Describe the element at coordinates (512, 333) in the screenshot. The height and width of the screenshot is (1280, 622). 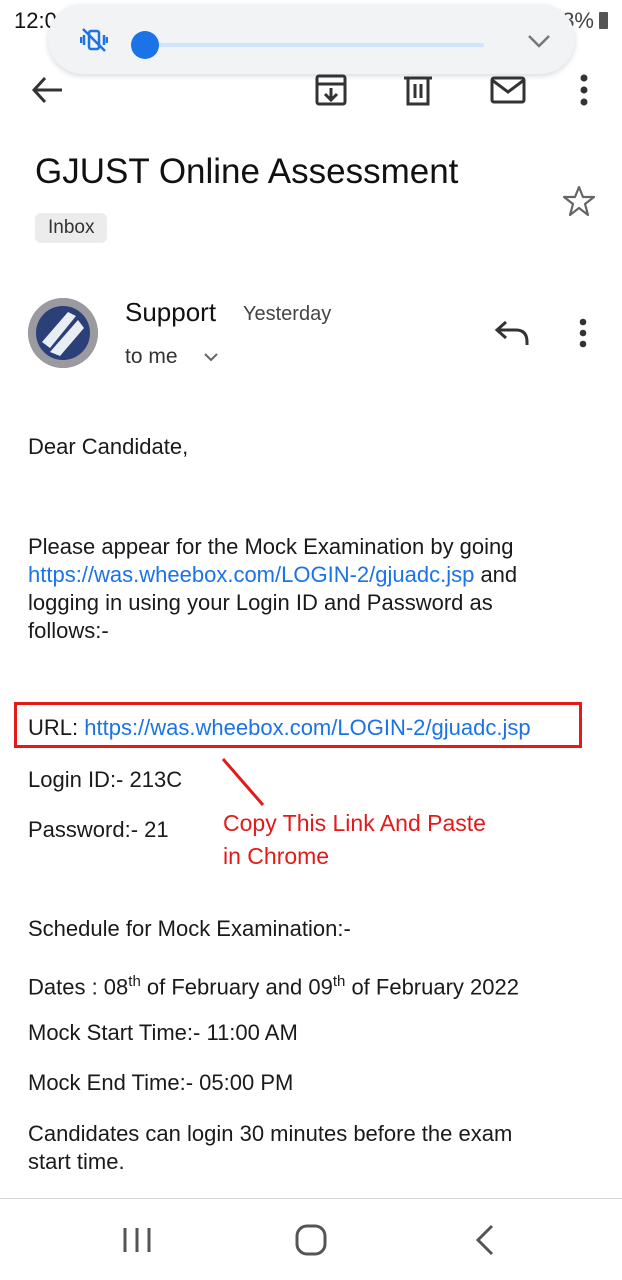
I see `reply-icon` at that location.